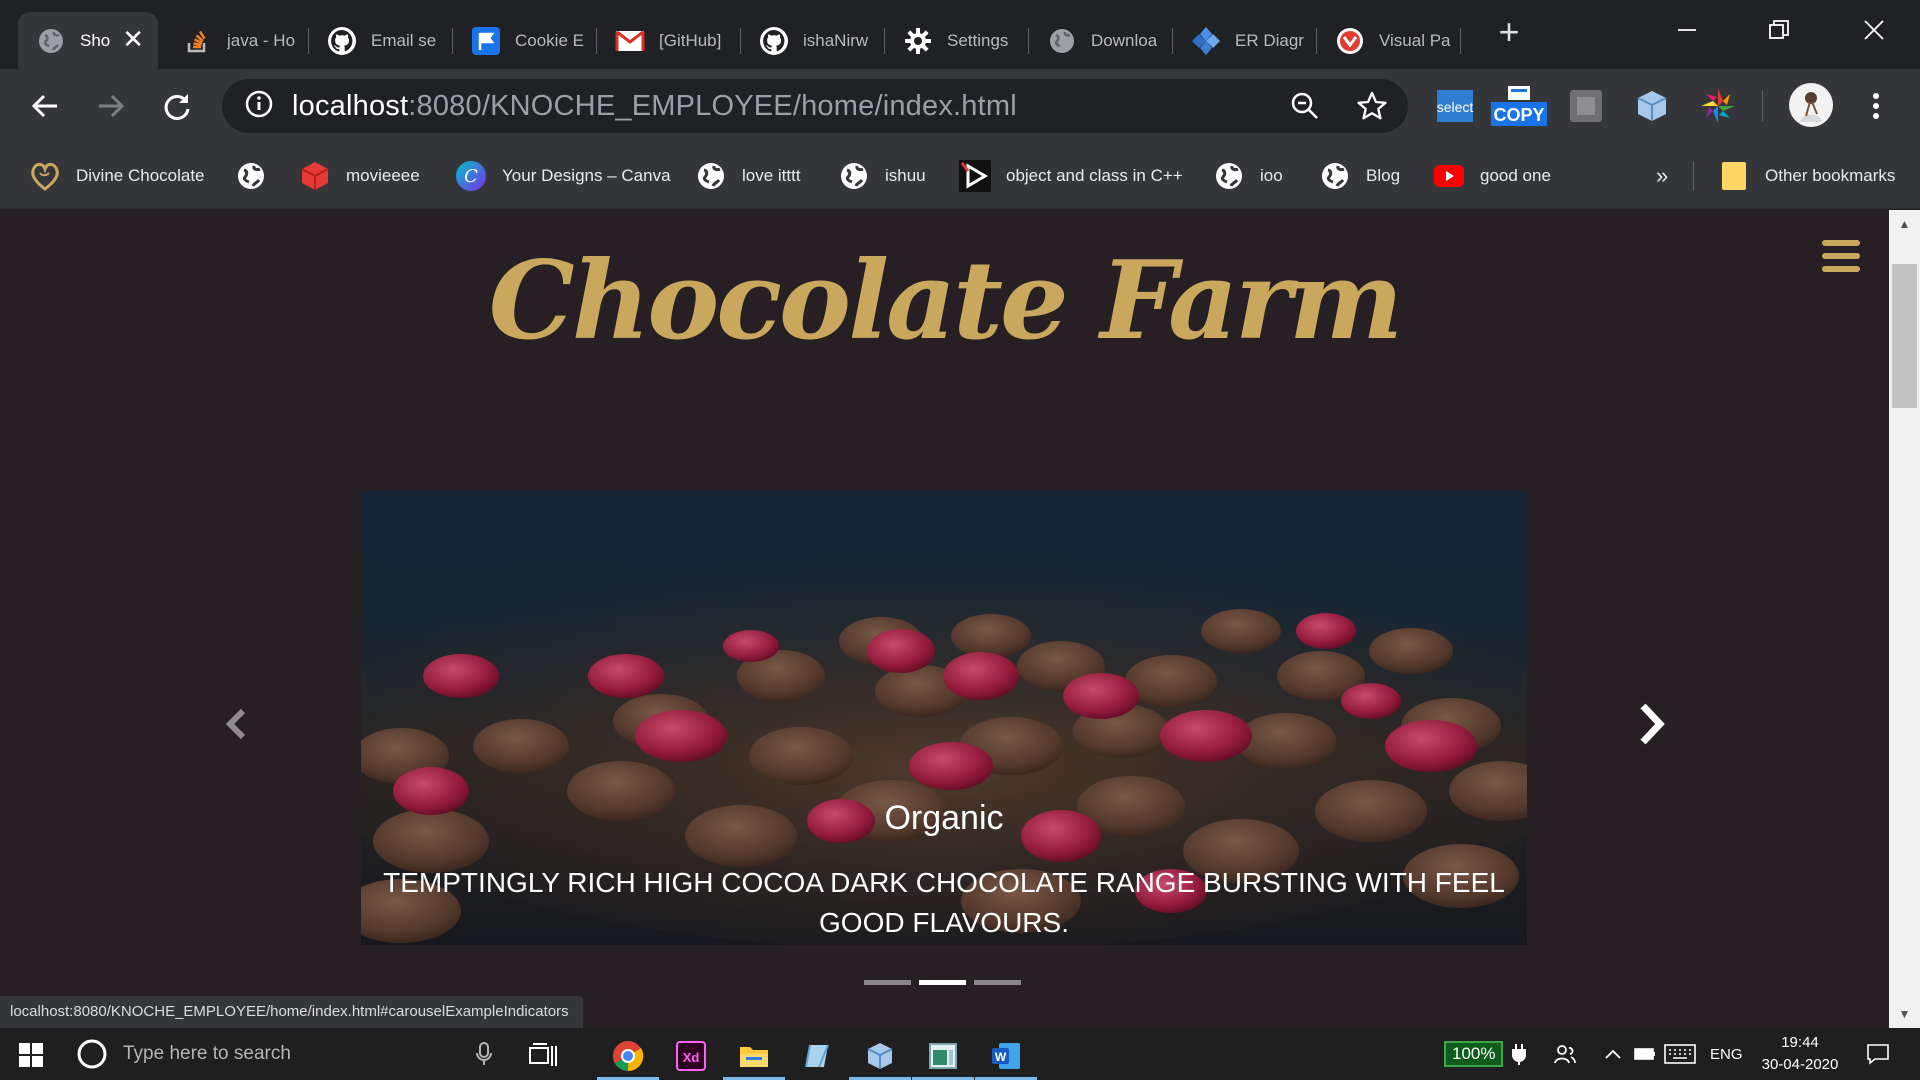 The image size is (1920, 1080). I want to click on bookmark-canva: C Your Designs – Canva, so click(562, 176).